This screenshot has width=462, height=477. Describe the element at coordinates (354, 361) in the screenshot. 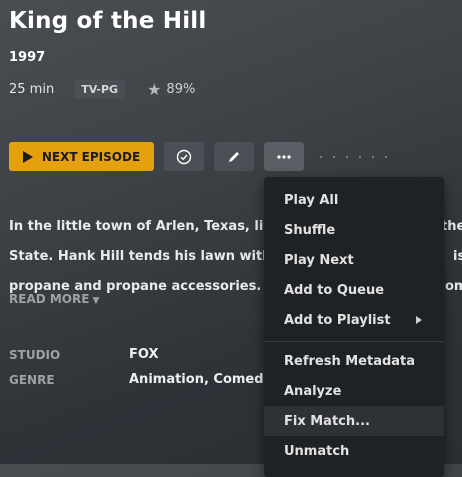

I see `menu-item-refresh-metadata: Refresh Metadata` at that location.